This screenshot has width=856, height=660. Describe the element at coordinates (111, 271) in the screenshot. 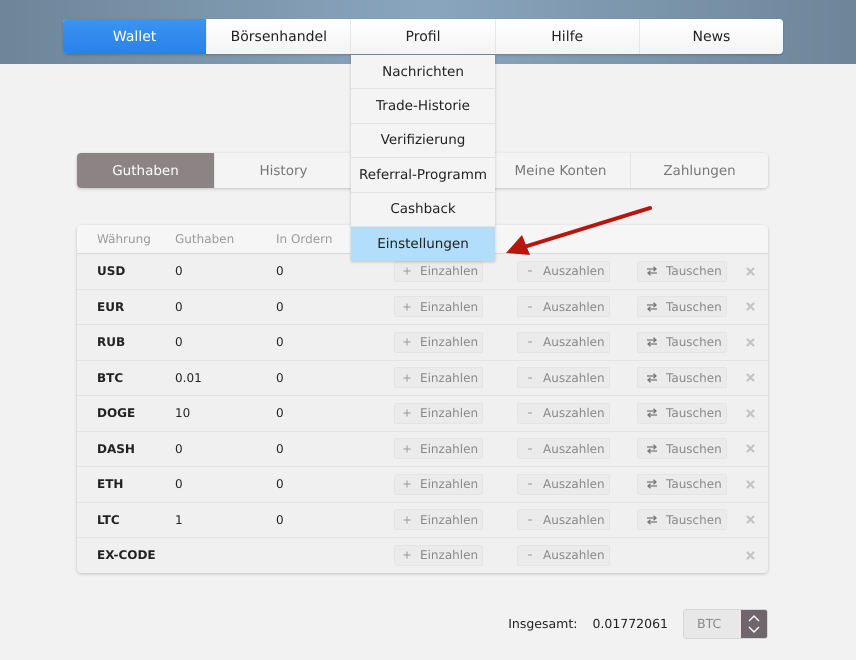

I see `currency-cell-text: USD` at that location.